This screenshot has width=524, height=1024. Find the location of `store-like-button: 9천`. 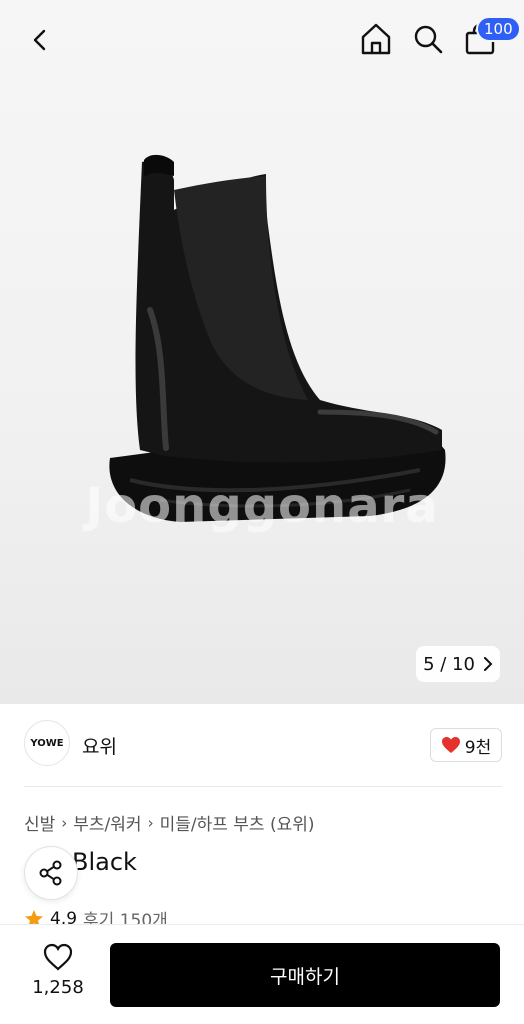

store-like-button: 9천 is located at coordinates (466, 745).